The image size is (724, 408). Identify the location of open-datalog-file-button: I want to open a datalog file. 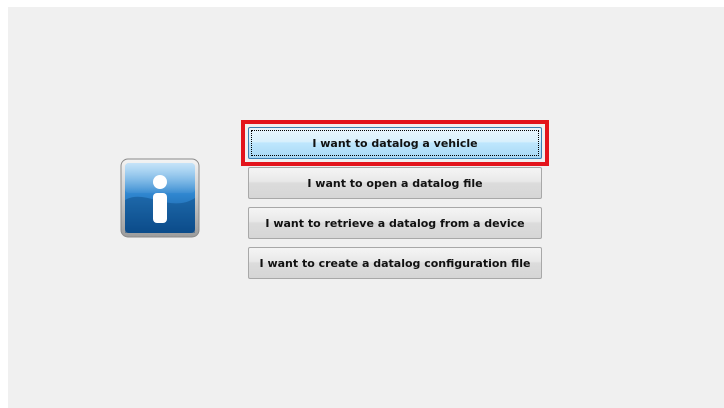
(395, 183).